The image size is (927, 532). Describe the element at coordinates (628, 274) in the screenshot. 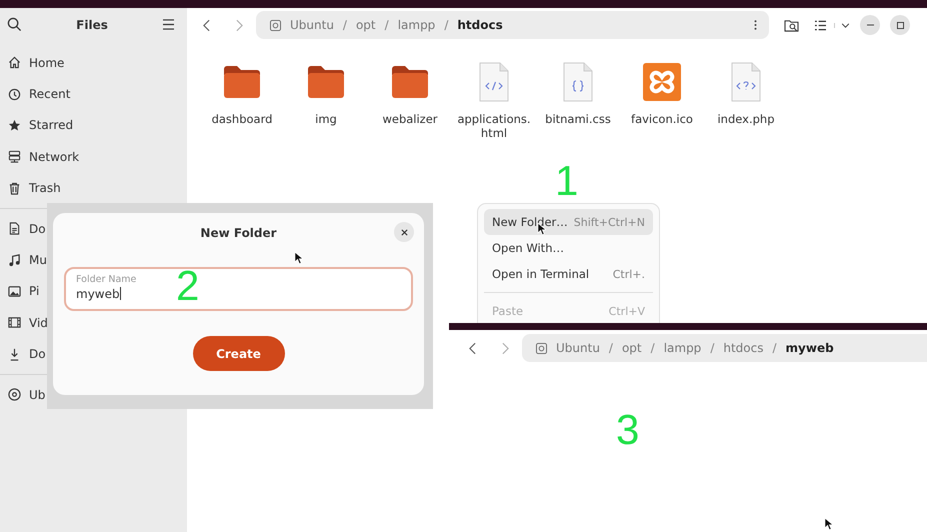

I see `shortcut-label: Ctrl+.` at that location.